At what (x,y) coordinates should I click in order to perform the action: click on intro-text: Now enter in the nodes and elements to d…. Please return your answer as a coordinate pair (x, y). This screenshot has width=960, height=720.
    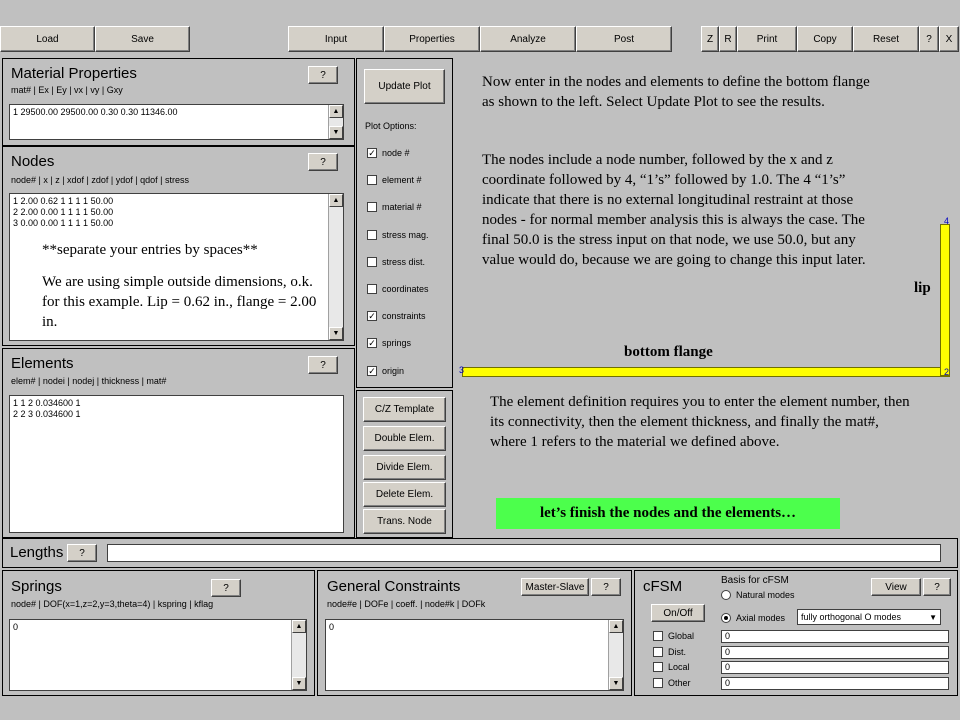
    Looking at the image, I should click on (676, 92).